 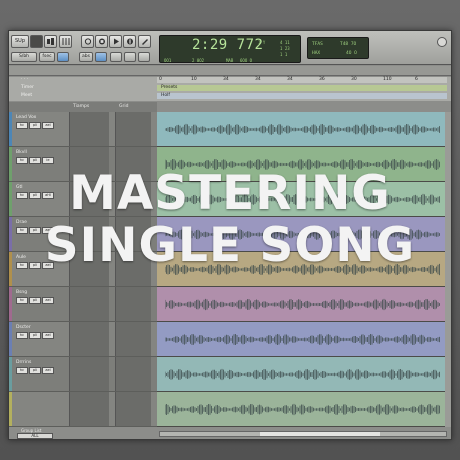 What do you see at coordinates (21, 292) in the screenshot?
I see `track-name: Bsng` at bounding box center [21, 292].